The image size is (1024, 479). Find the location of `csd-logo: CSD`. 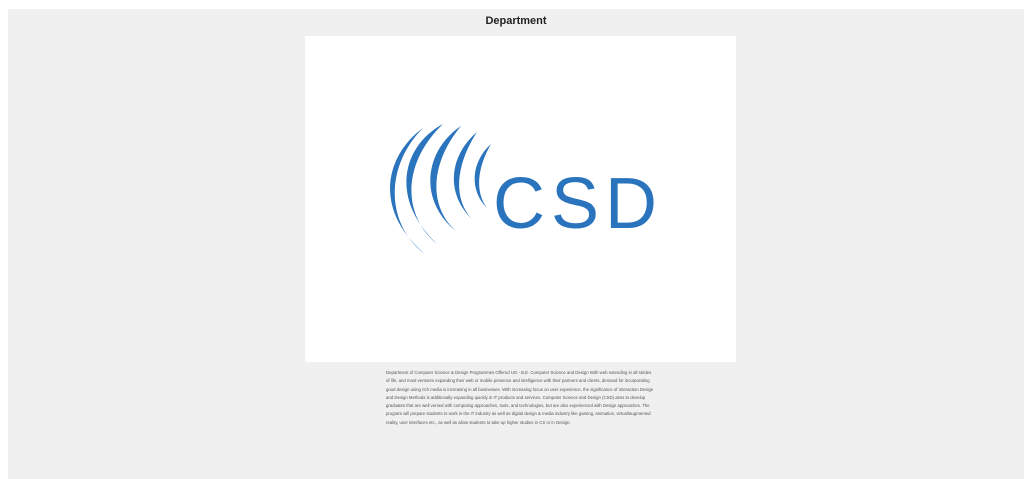

csd-logo: CSD is located at coordinates (526, 189).